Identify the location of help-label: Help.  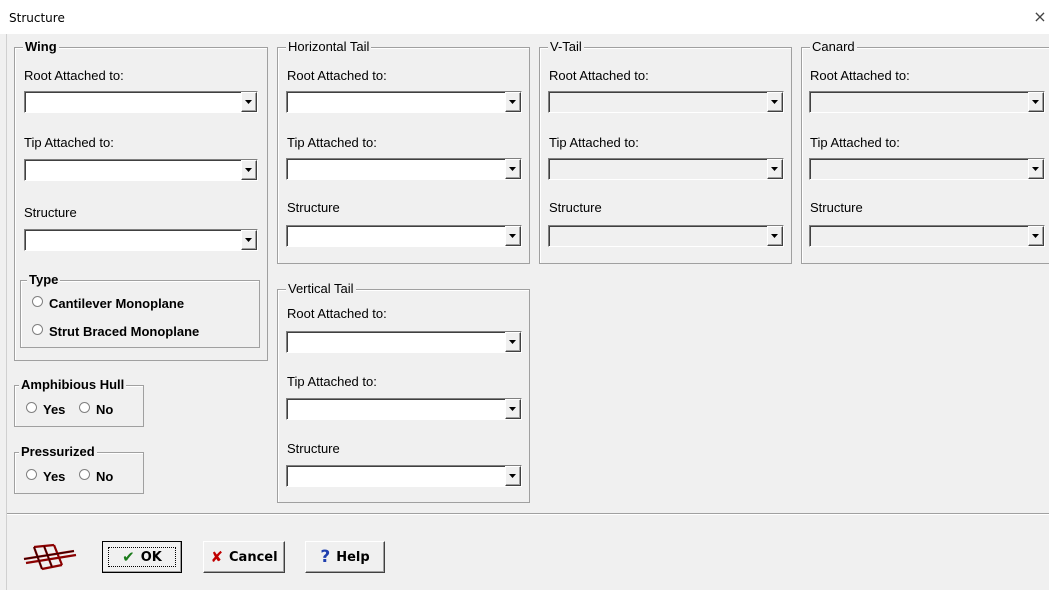
(353, 557).